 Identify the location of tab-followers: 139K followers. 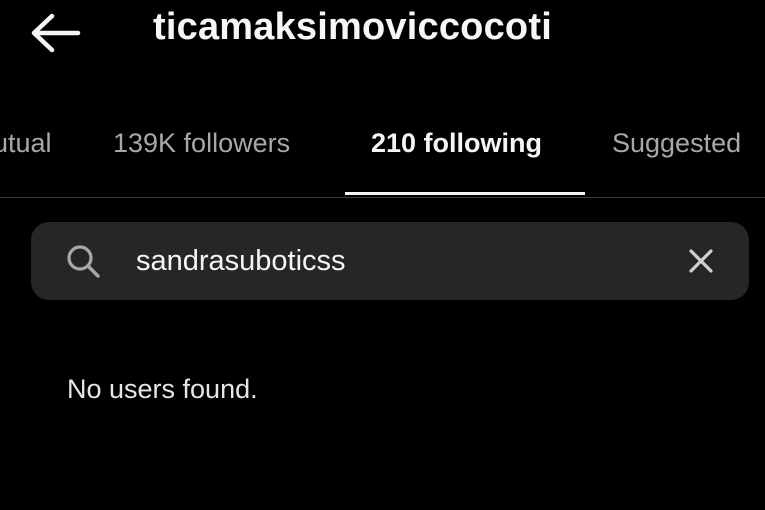
(201, 143).